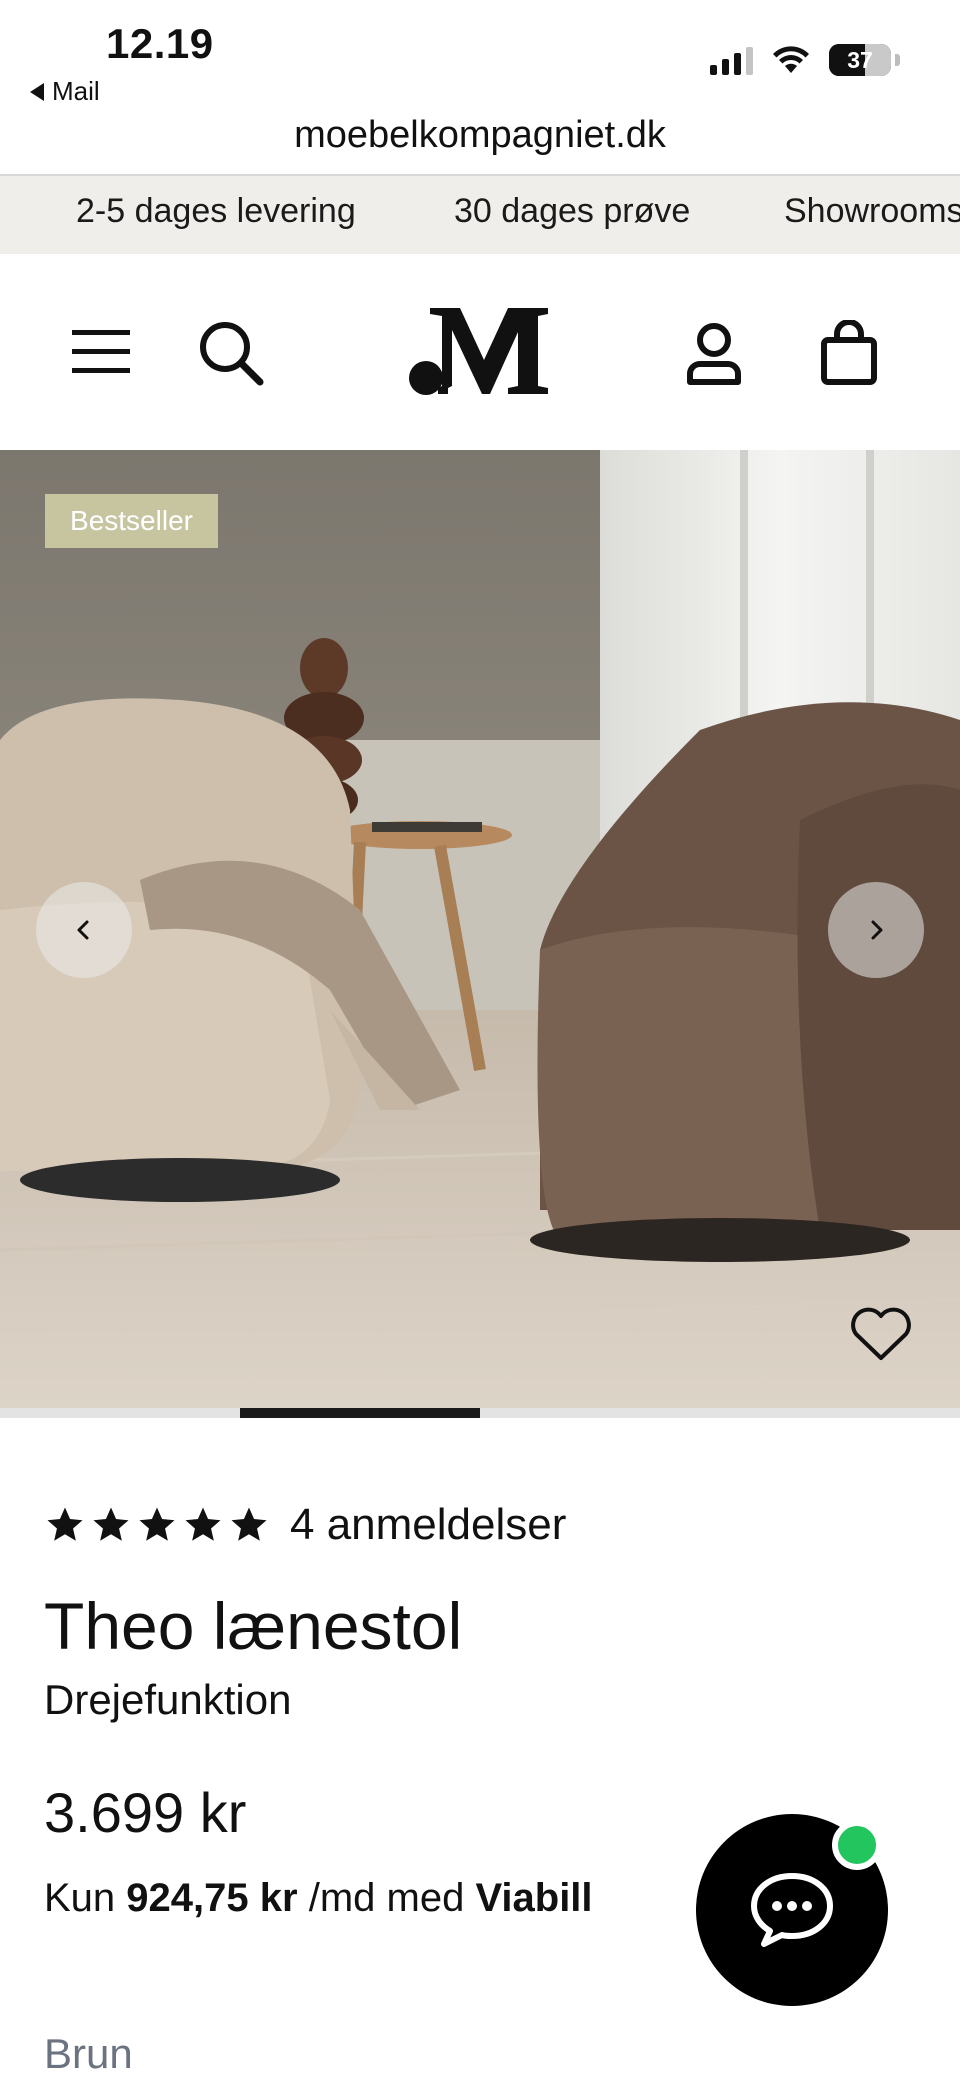 The width and height of the screenshot is (960, 2079). Describe the element at coordinates (212, 1898) in the screenshot. I see `finance-amount: 924,75 kr` at that location.